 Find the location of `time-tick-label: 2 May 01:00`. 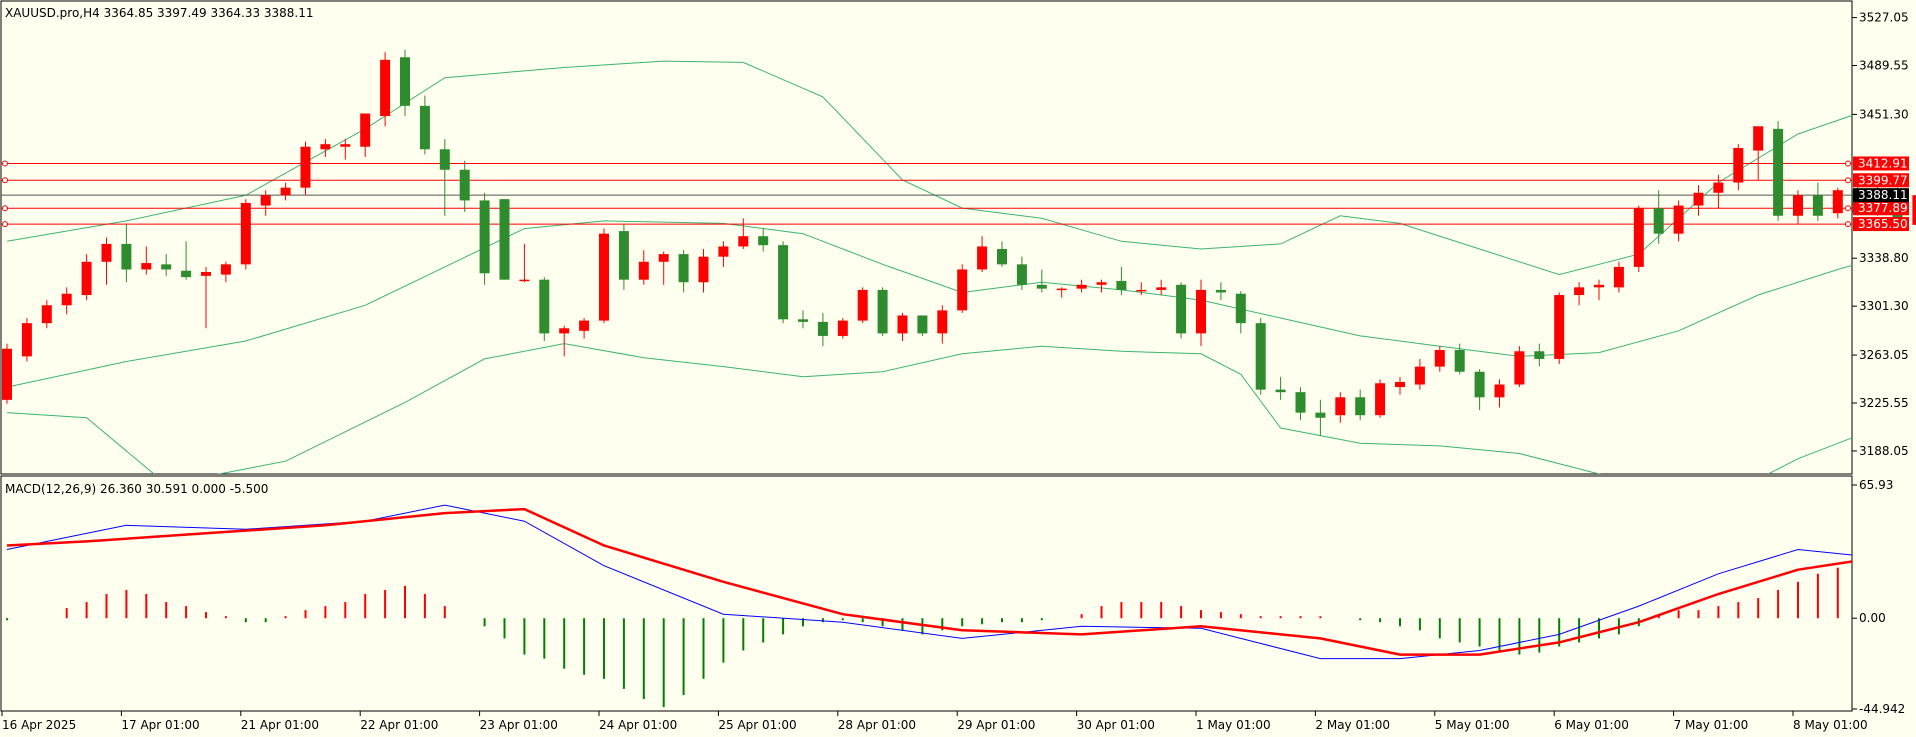

time-tick-label: 2 May 01:00 is located at coordinates (1352, 725).